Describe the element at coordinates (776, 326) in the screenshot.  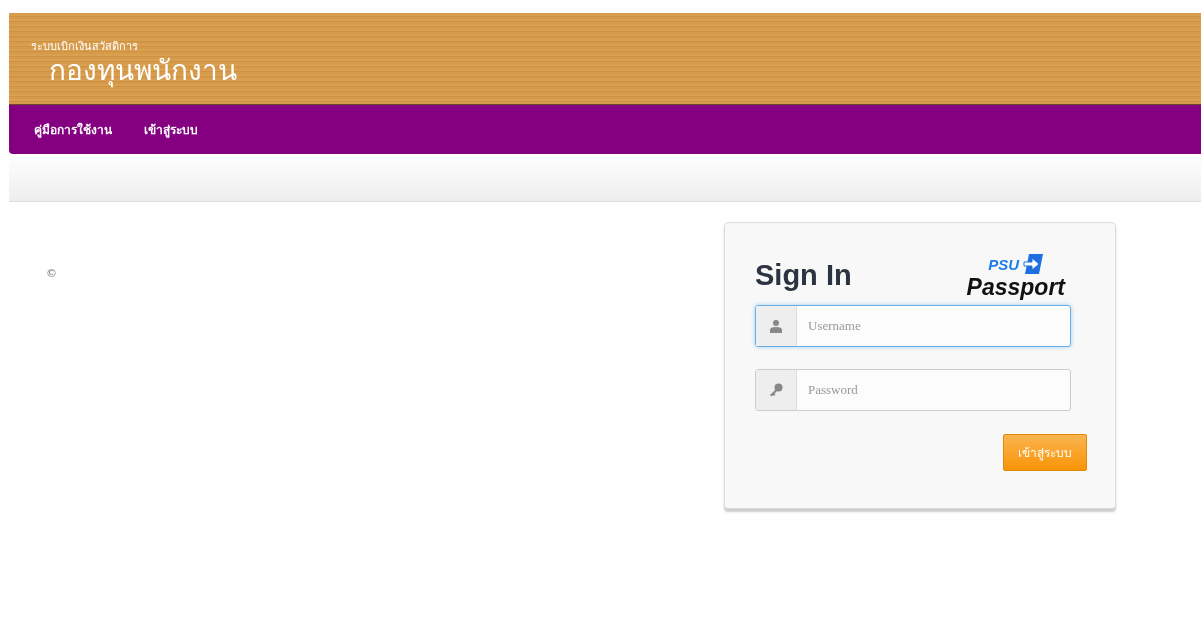
I see `user-icon` at that location.